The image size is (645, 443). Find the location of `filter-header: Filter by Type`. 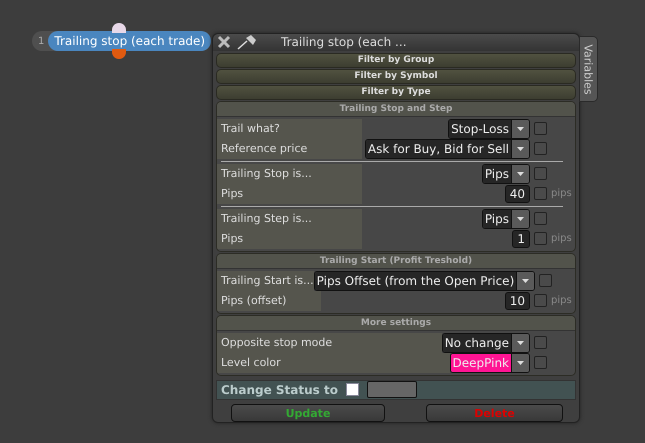

filter-header: Filter by Type is located at coordinates (396, 92).